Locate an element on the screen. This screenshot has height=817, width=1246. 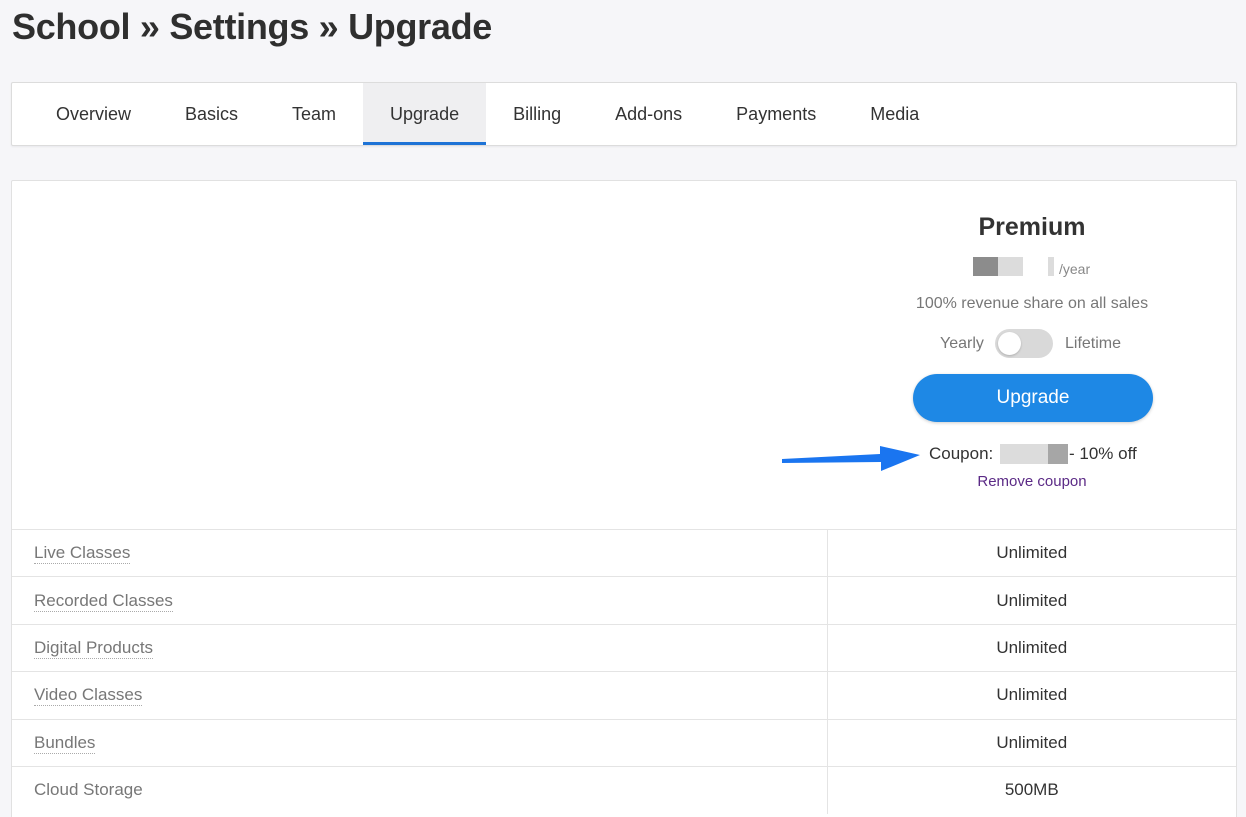
coupon-label: Coupon: is located at coordinates (961, 453).